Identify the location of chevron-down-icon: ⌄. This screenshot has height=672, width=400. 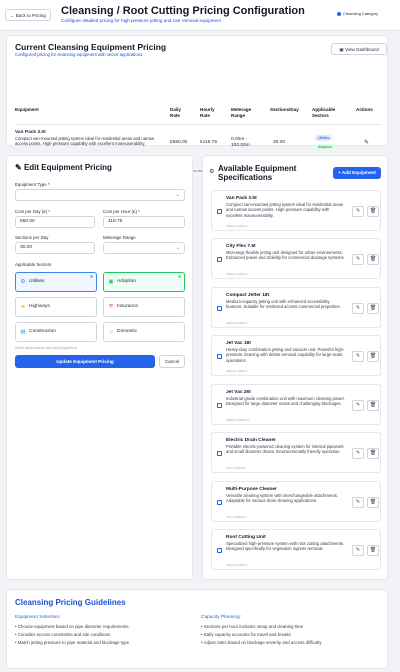
(177, 248).